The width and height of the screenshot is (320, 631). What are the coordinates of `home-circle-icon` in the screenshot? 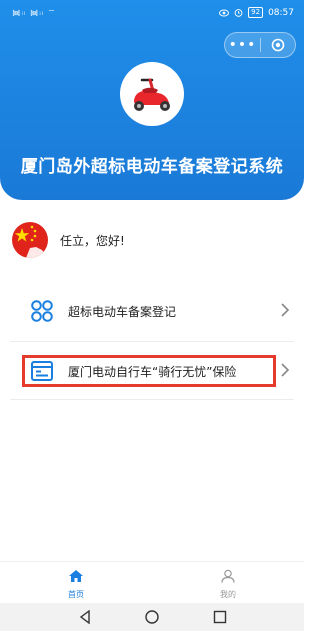 It's located at (152, 617).